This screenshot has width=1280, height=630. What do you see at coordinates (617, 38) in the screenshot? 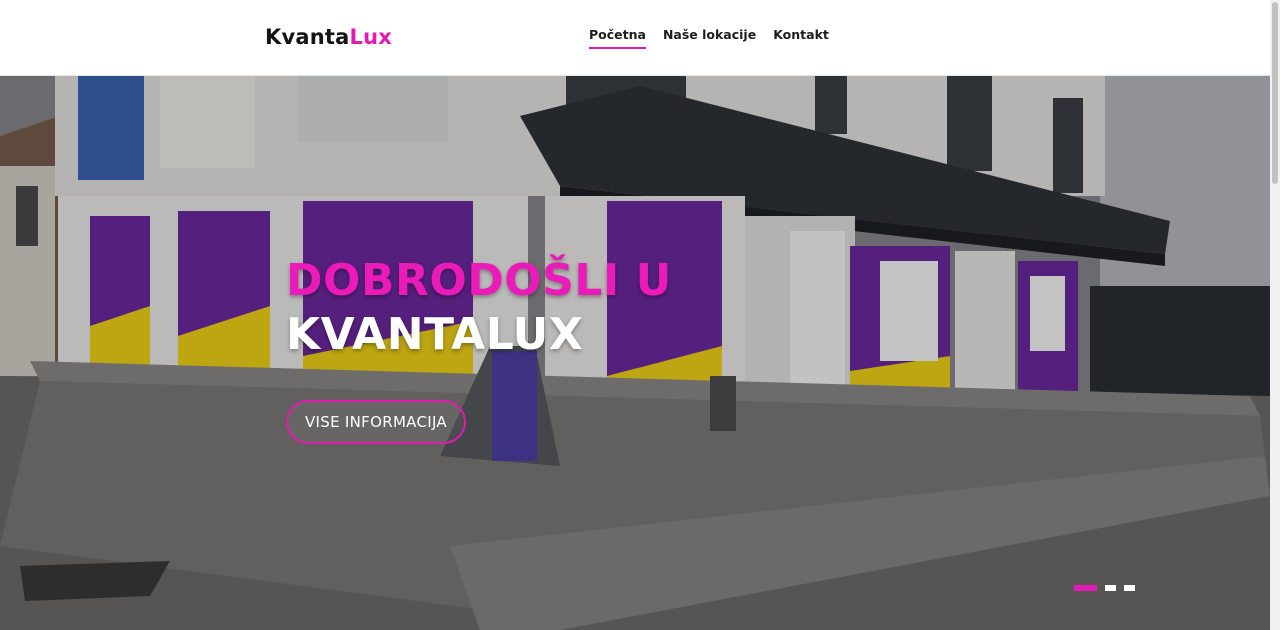
I see `nav-link-pocetna: Početna` at bounding box center [617, 38].